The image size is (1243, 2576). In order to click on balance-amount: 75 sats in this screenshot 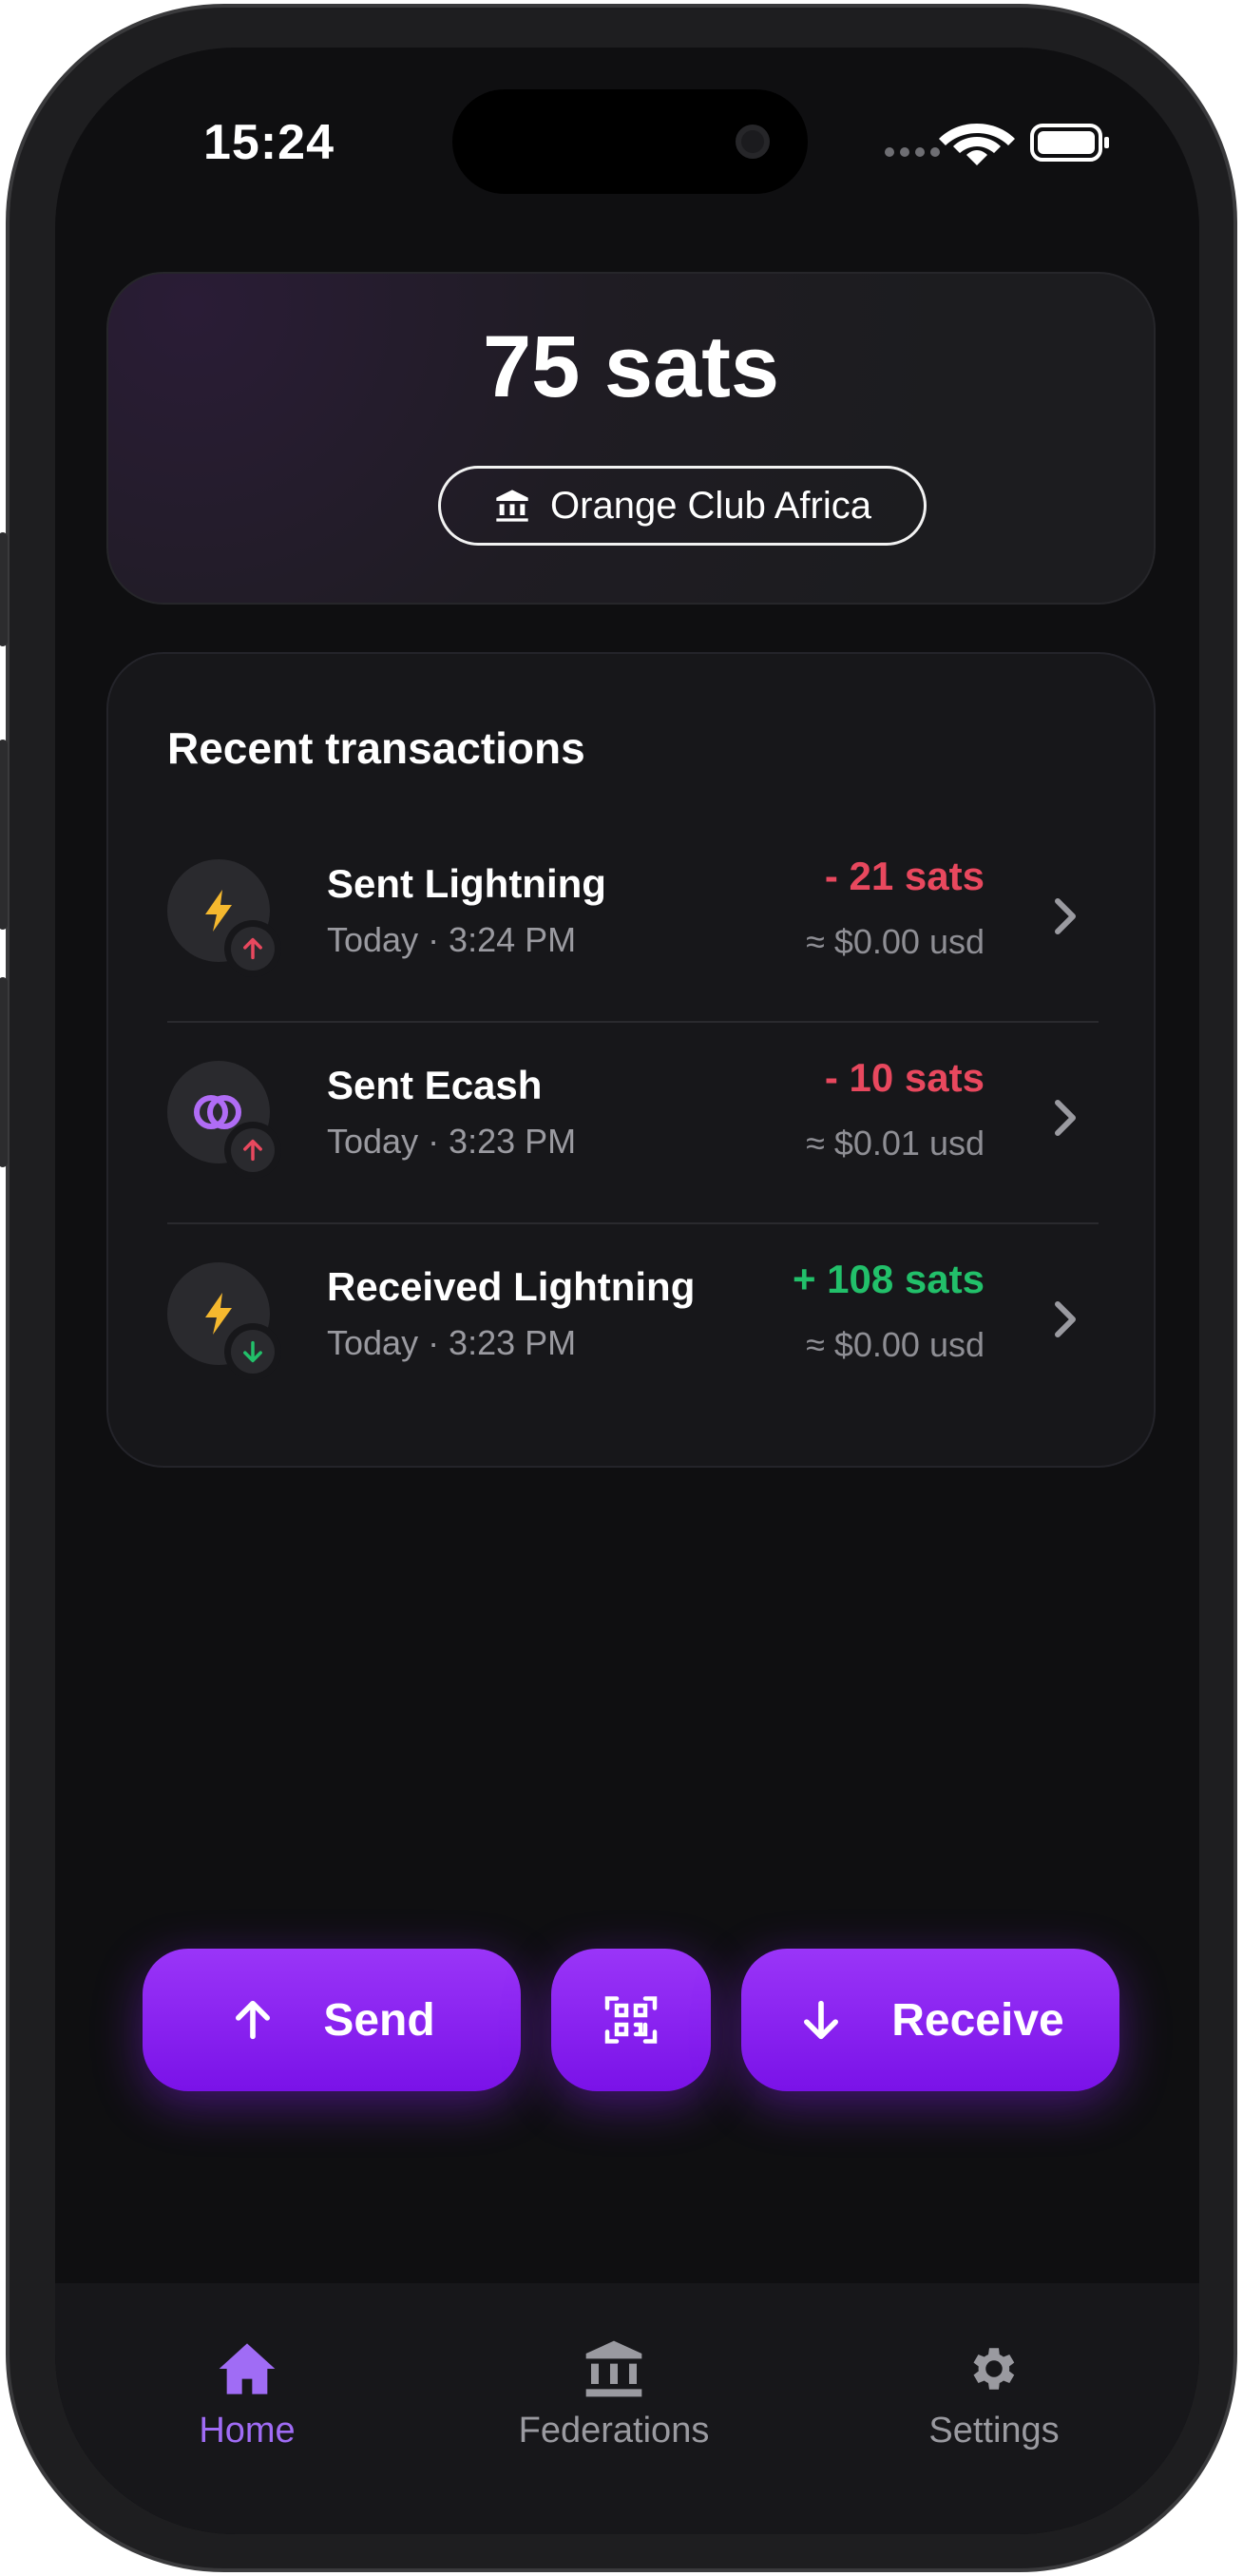, I will do `click(631, 366)`.